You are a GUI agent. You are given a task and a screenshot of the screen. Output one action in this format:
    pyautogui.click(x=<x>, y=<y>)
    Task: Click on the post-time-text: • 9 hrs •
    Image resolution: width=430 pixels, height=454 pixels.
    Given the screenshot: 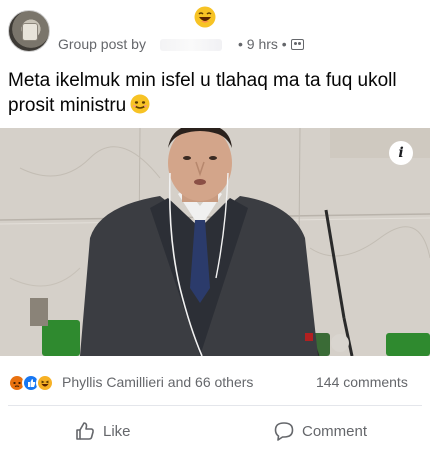 What is the action you would take?
    pyautogui.click(x=262, y=44)
    